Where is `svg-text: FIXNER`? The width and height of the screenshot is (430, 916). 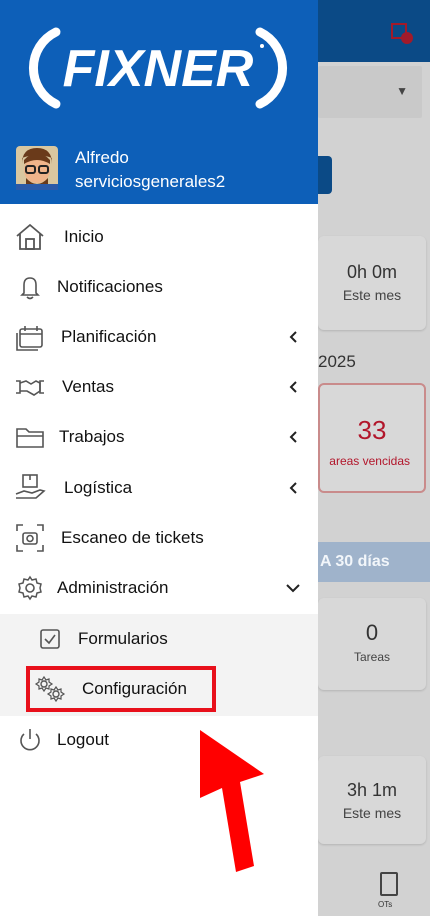 svg-text: FIXNER is located at coordinates (158, 69).